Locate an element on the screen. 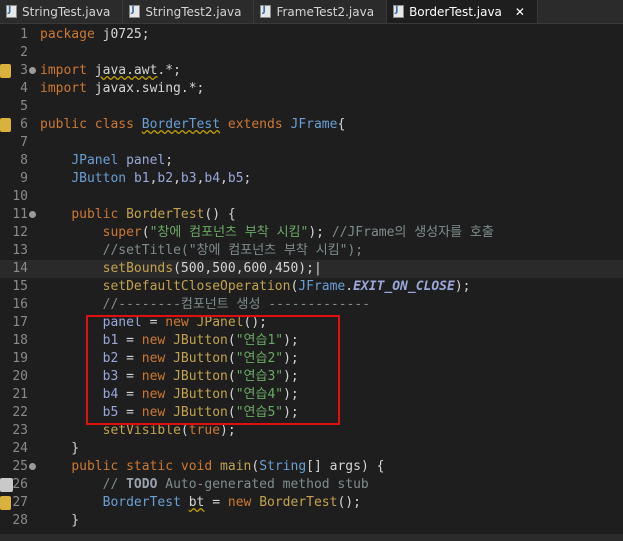 This screenshot has height=541, width=623. code-line: 7 is located at coordinates (311, 143).